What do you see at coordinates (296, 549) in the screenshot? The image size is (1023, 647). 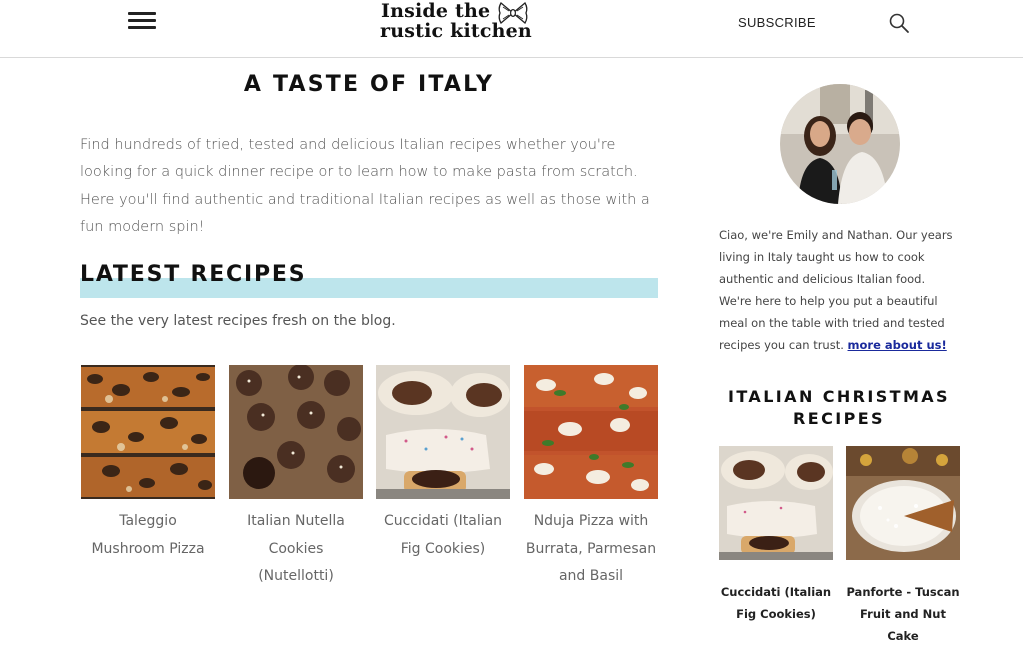 I see `recipe-title: Italian Nutella Cookies (Nutellotti)` at bounding box center [296, 549].